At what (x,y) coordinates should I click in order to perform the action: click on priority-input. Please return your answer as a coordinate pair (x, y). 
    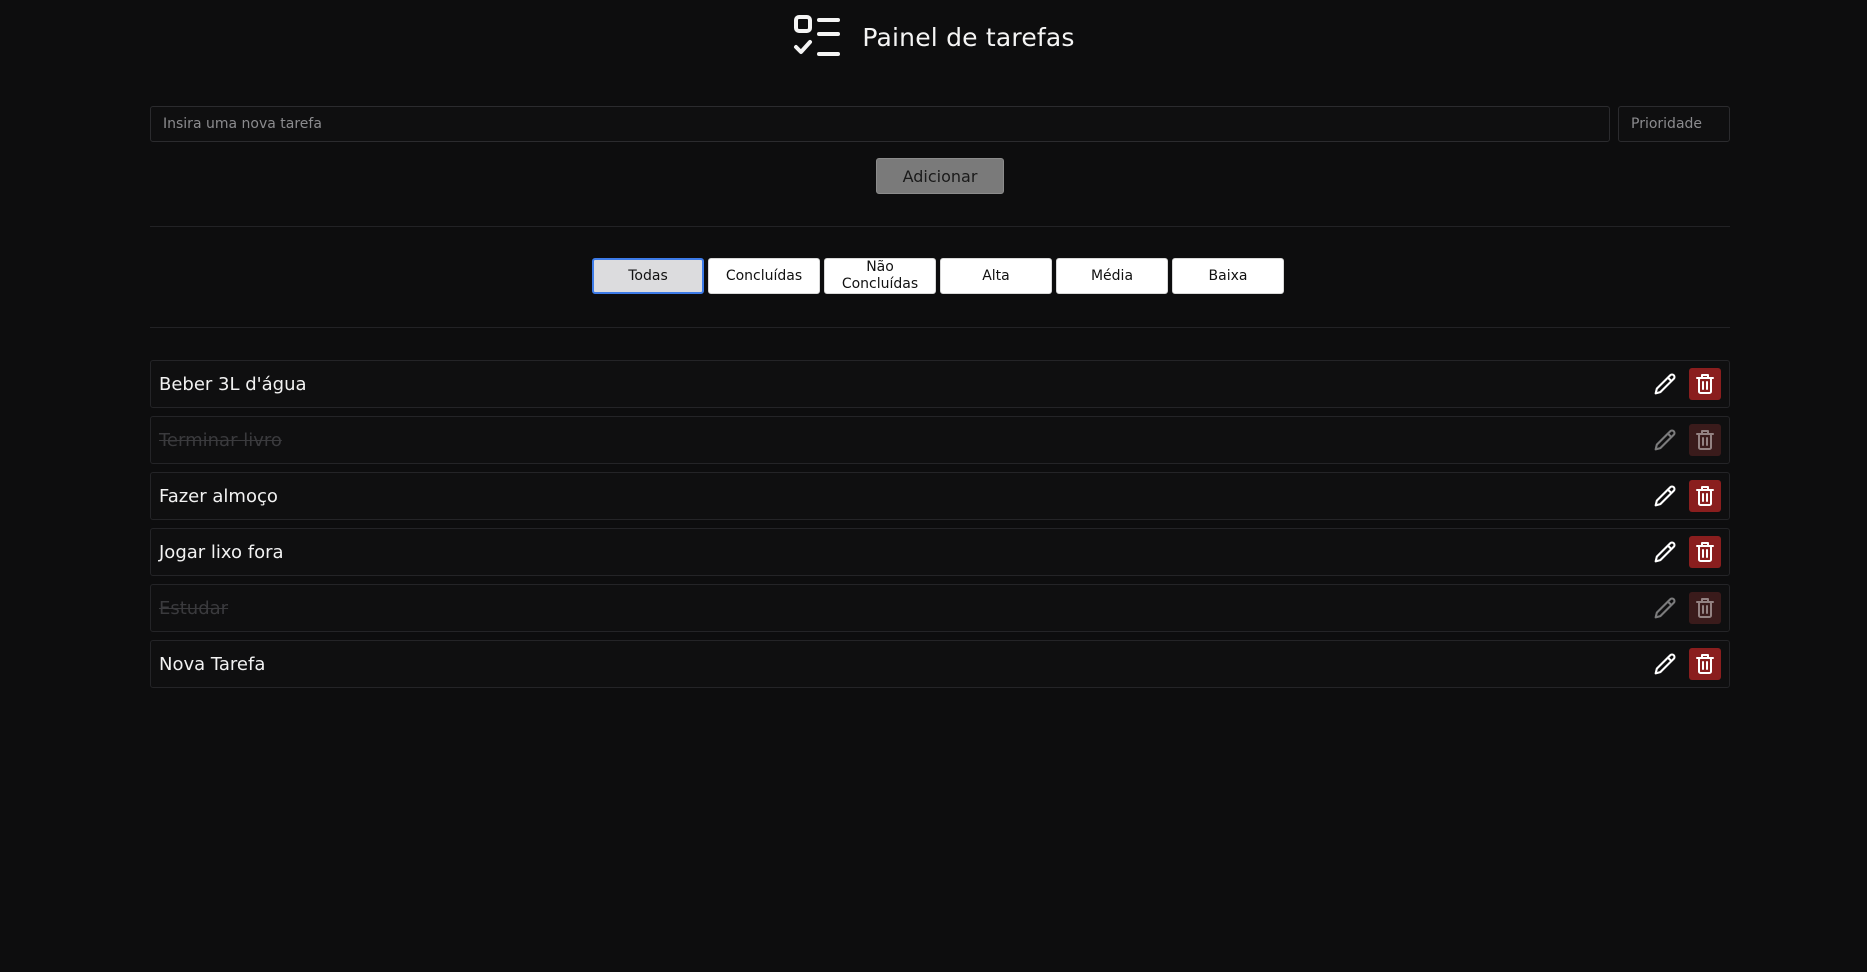
    Looking at the image, I should click on (1674, 124).